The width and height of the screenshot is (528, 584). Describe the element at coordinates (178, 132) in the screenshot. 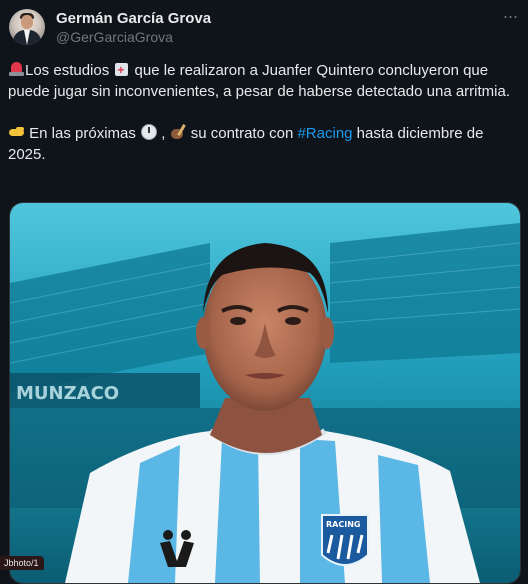

I see `writing-hand-icon` at that location.